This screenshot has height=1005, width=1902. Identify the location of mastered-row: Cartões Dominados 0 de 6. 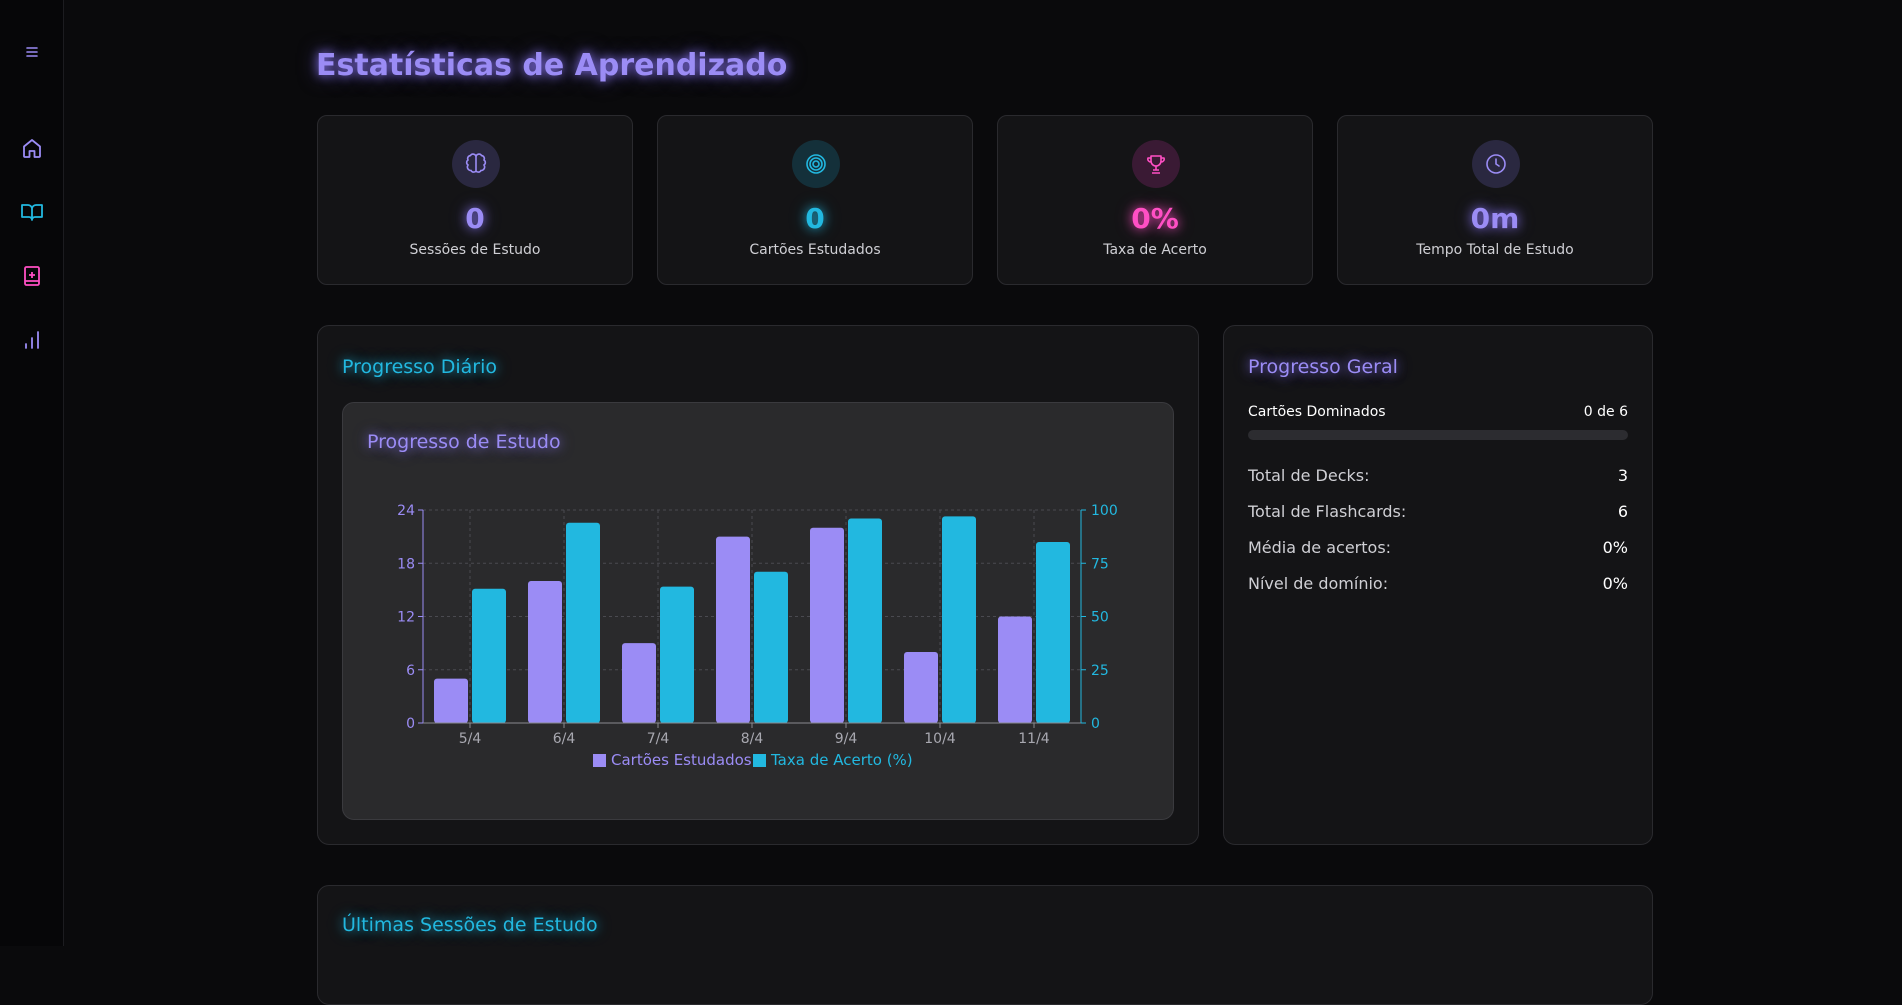
(1438, 412).